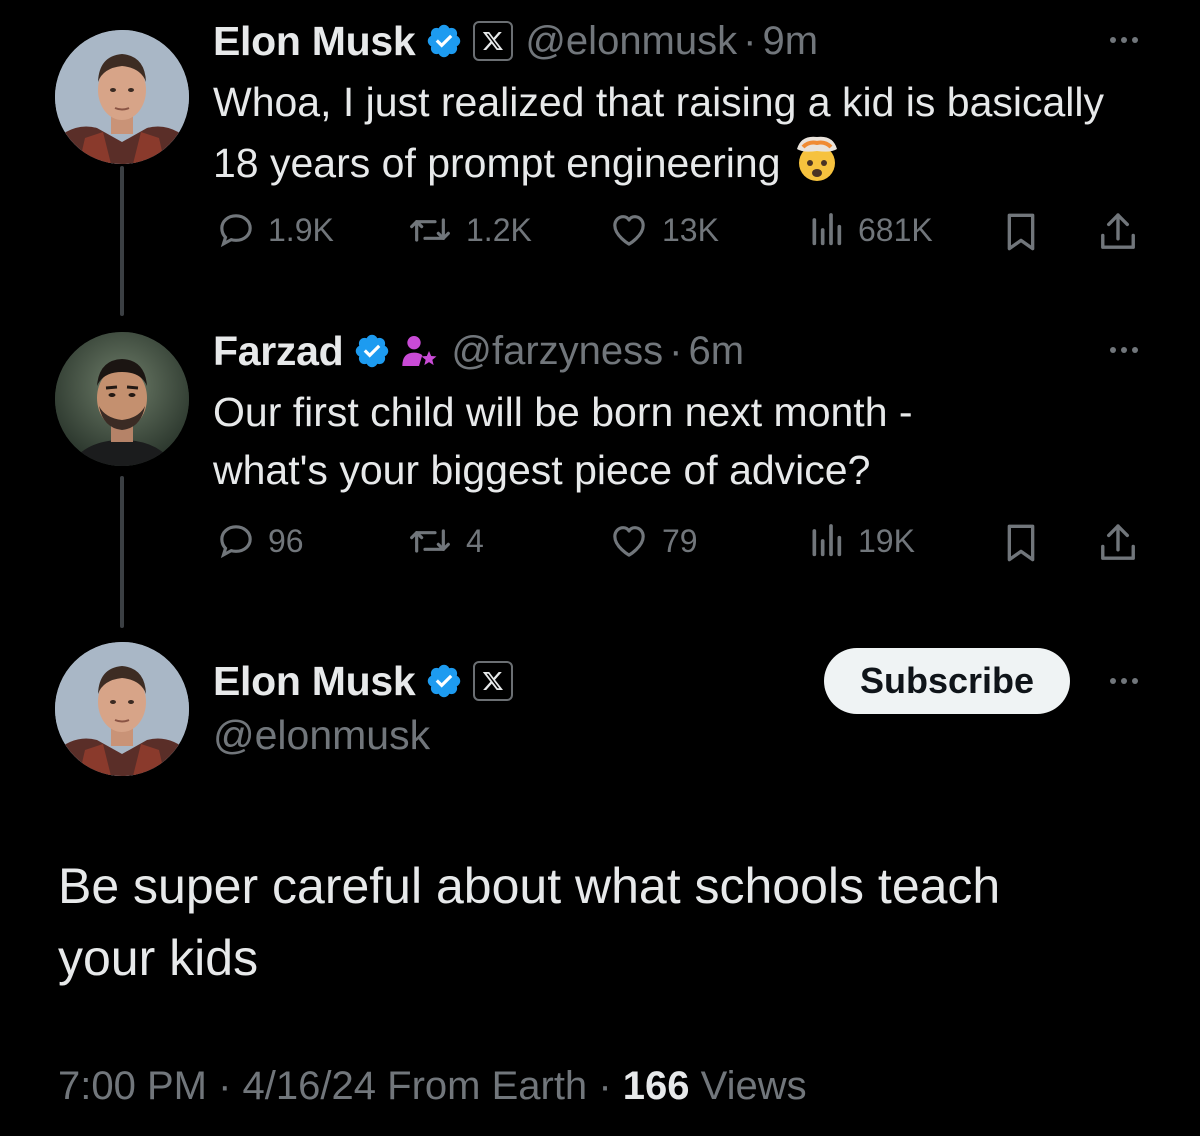 The height and width of the screenshot is (1136, 1200). Describe the element at coordinates (790, 41) in the screenshot. I see `tweet-time: 9m` at that location.